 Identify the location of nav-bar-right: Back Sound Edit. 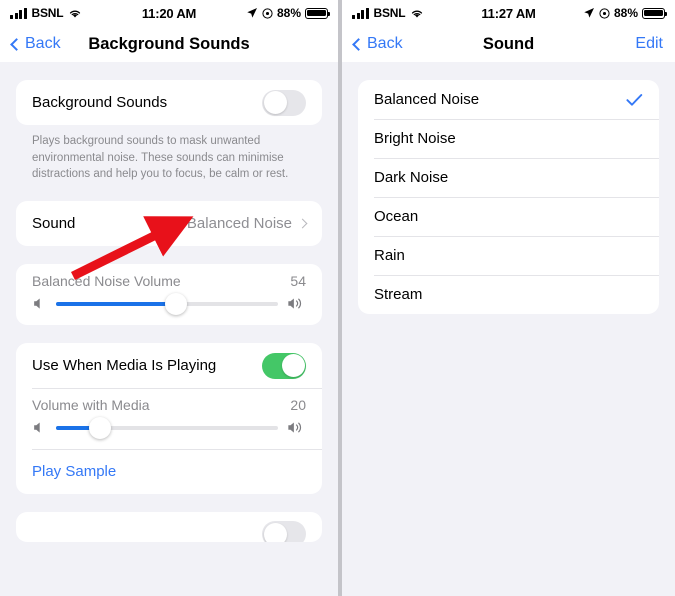
(508, 44).